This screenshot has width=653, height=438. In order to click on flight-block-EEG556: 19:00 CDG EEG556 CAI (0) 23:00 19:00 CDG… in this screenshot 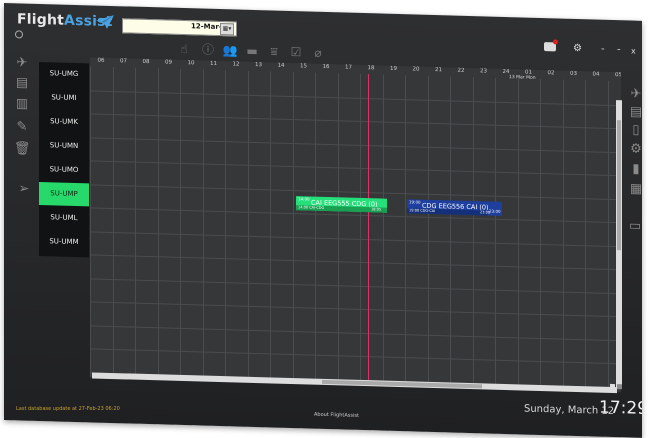, I will do `click(454, 207)`.